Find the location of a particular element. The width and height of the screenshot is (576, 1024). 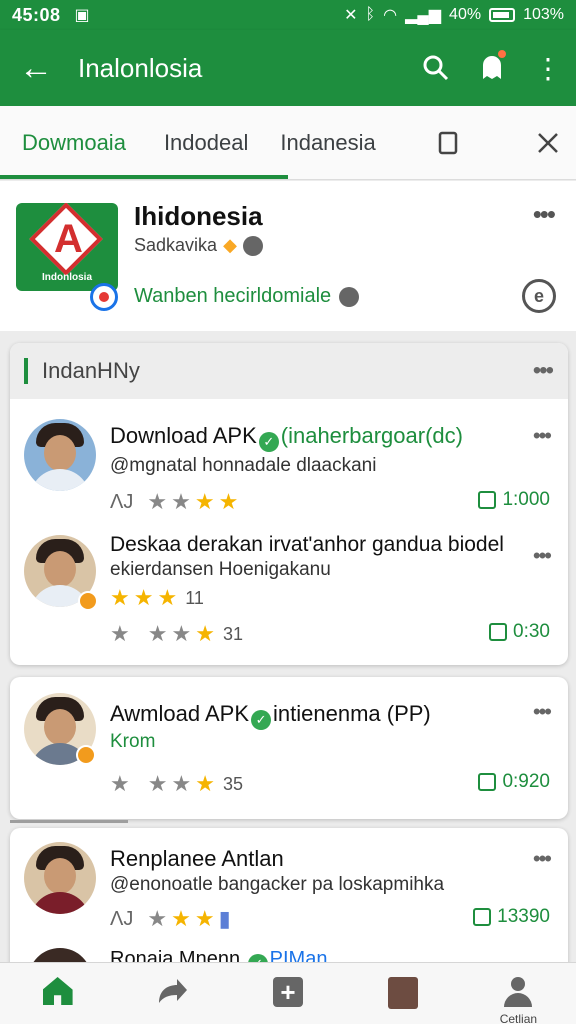

review-name-suffix: intienenma (PP) is located at coordinates (352, 713).